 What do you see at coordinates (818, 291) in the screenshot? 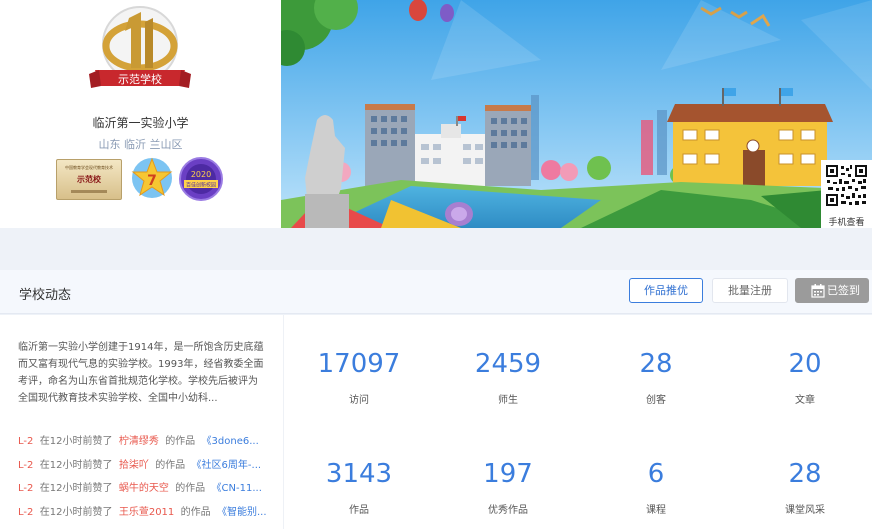
I see `calendar-icon` at bounding box center [818, 291].